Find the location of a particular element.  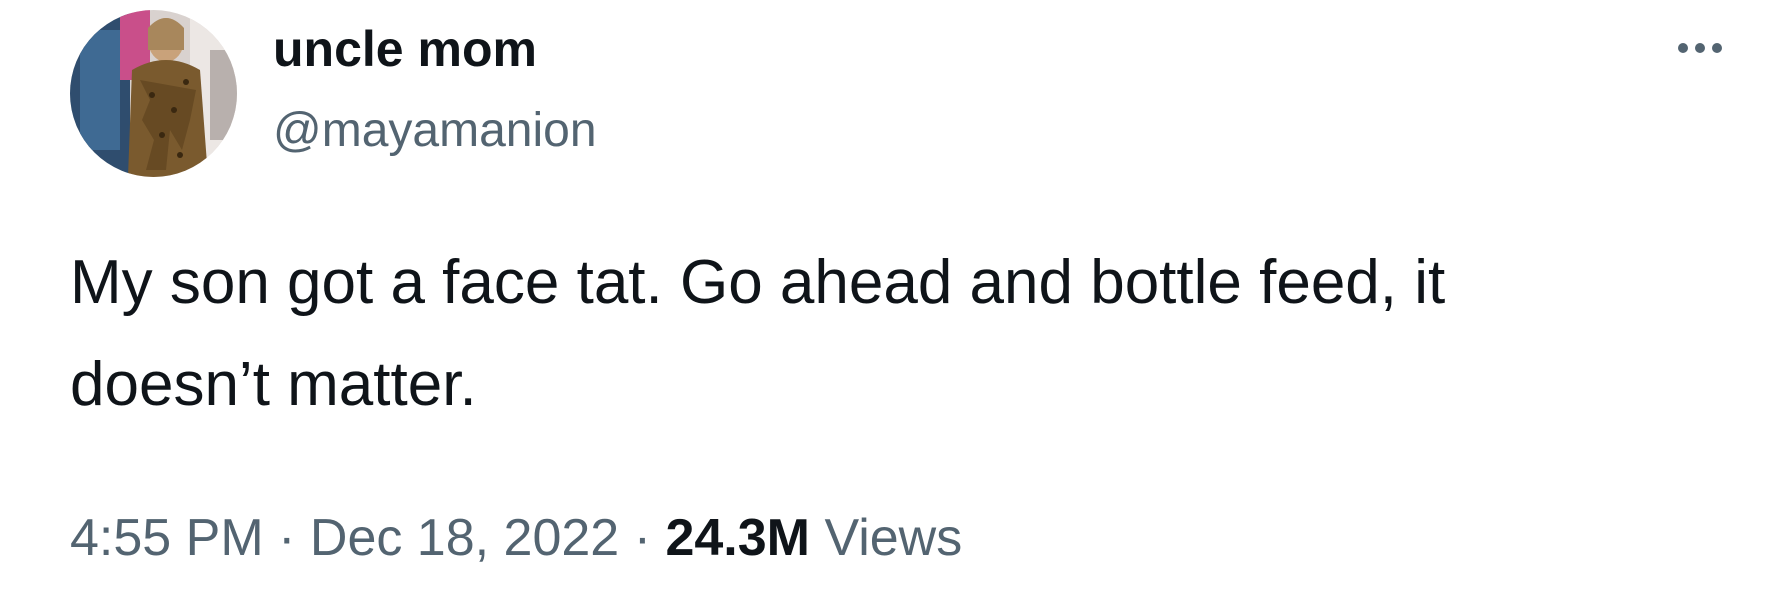

user-handle: @mayamanion is located at coordinates (435, 131).